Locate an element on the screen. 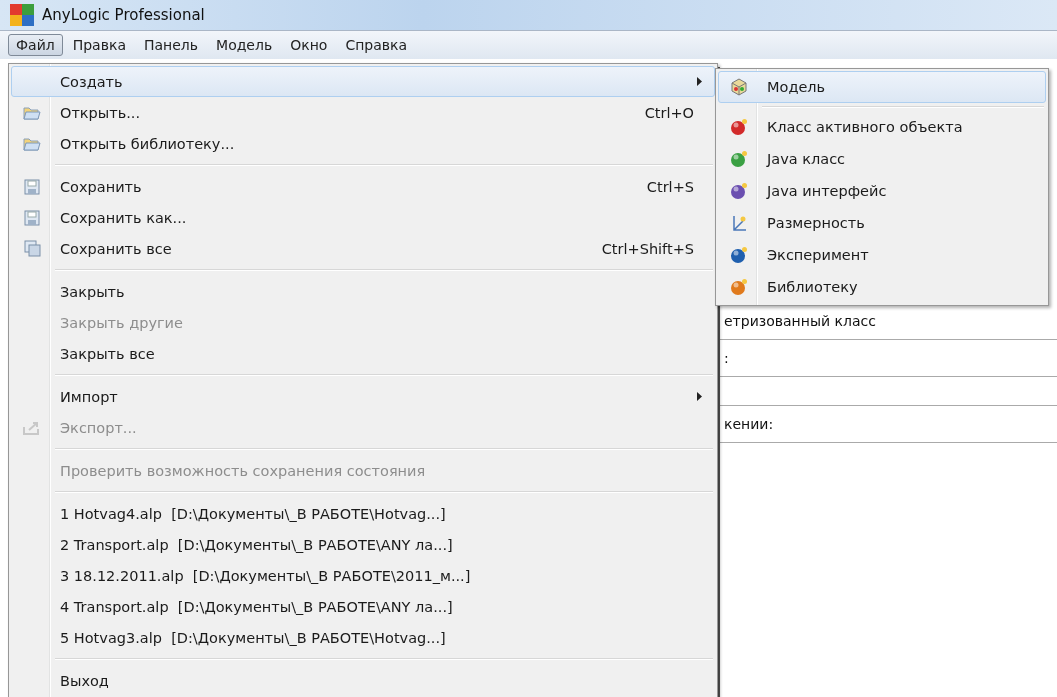 Image resolution: width=1057 pixels, height=697 pixels. menu-item: Java интерфейс is located at coordinates (882, 191).